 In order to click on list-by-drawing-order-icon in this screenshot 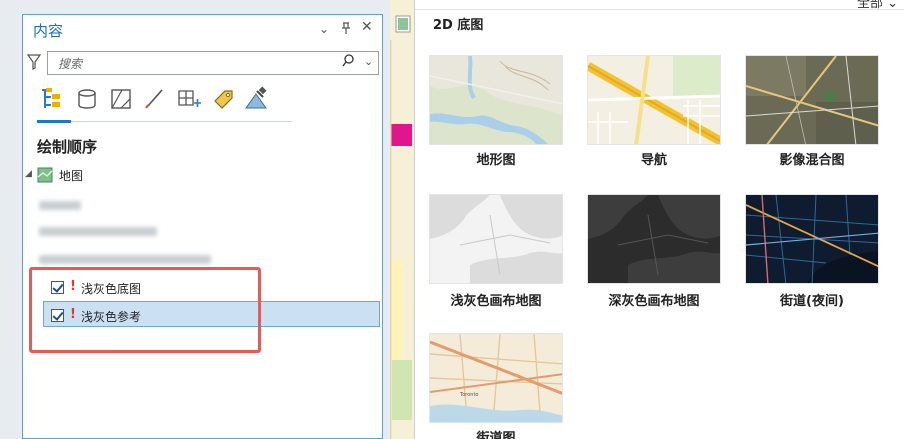, I will do `click(51, 99)`.